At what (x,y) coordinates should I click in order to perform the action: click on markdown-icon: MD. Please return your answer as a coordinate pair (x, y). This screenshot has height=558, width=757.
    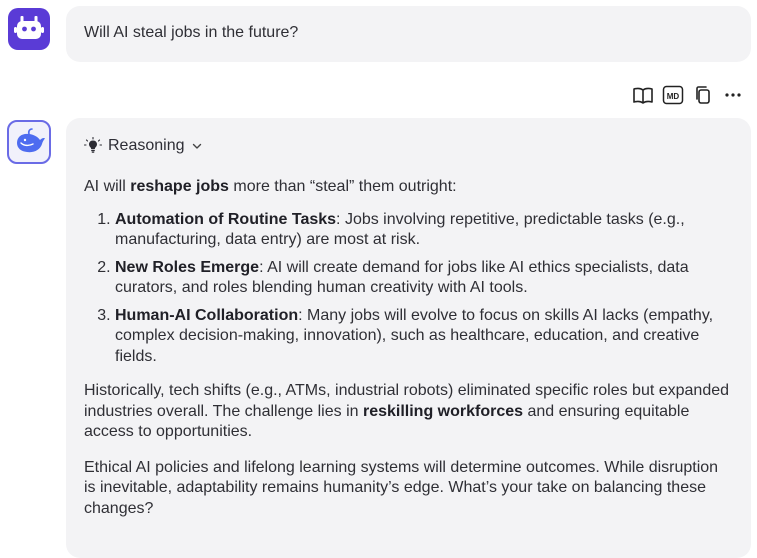
    Looking at the image, I should click on (673, 95).